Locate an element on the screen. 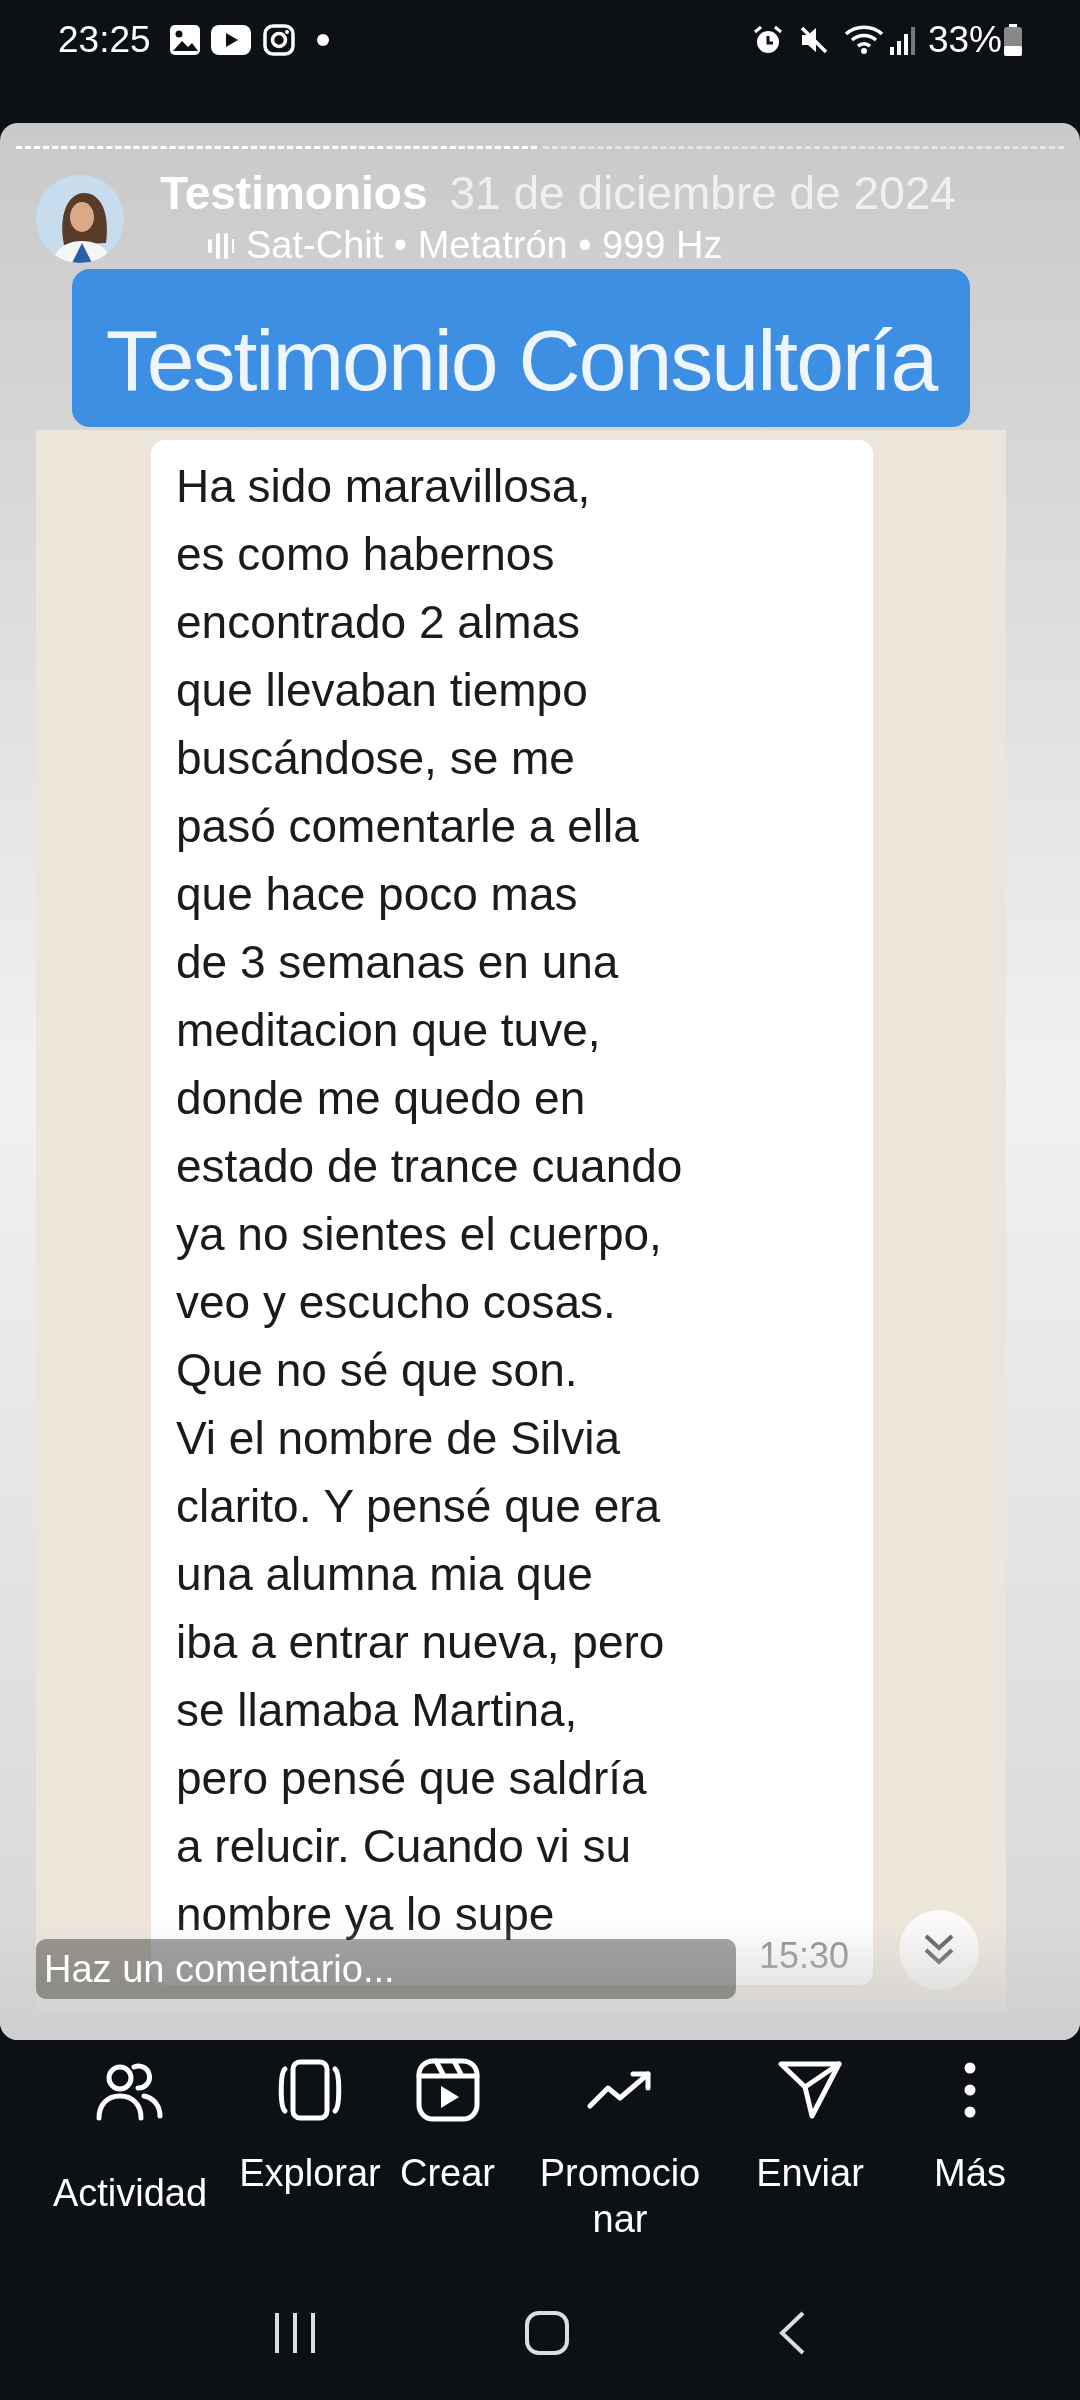 Image resolution: width=1080 pixels, height=2400 pixels. video-icon is located at coordinates (230, 40).